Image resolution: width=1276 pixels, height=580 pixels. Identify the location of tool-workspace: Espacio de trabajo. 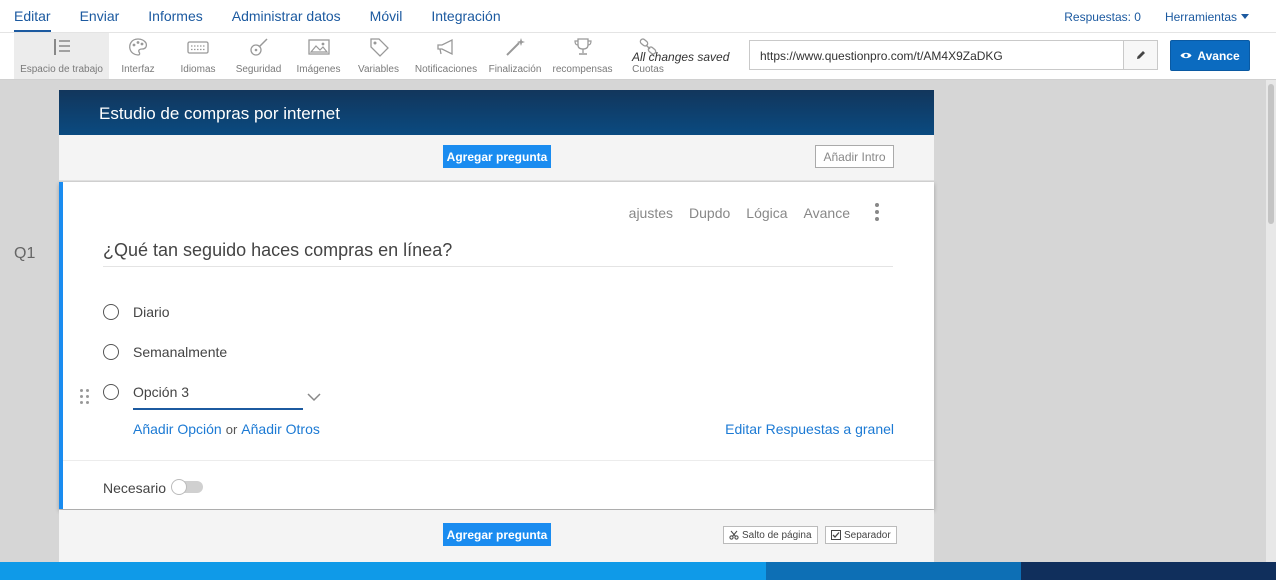
(61, 56).